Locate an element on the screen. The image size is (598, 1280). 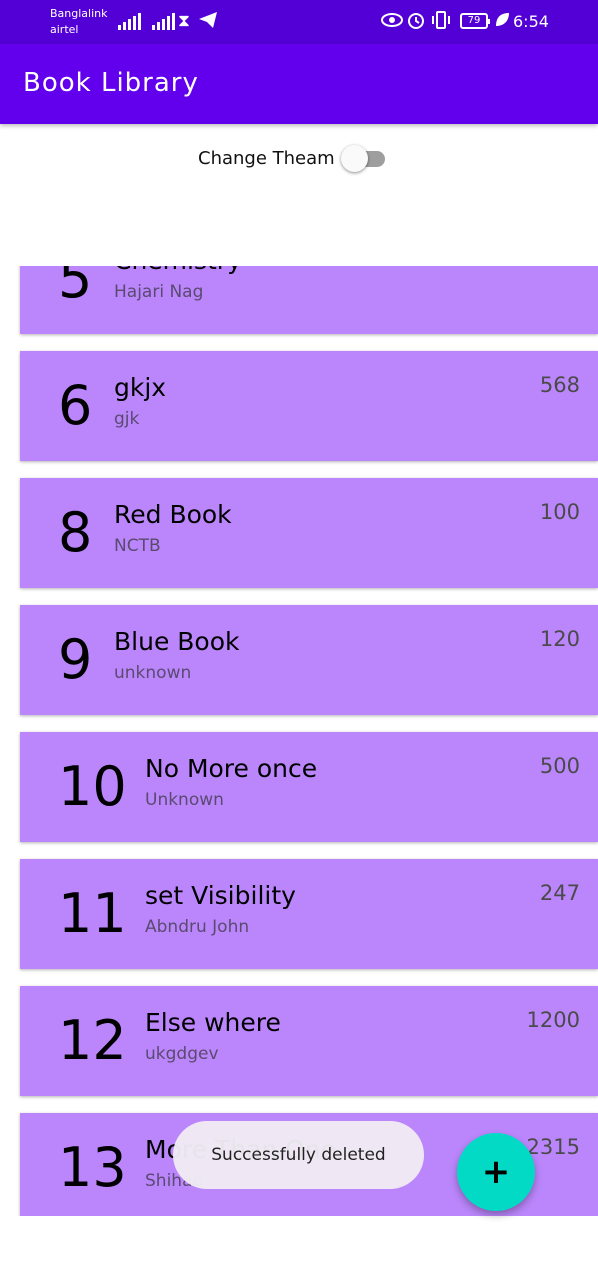
theme-switch is located at coordinates (363, 158).